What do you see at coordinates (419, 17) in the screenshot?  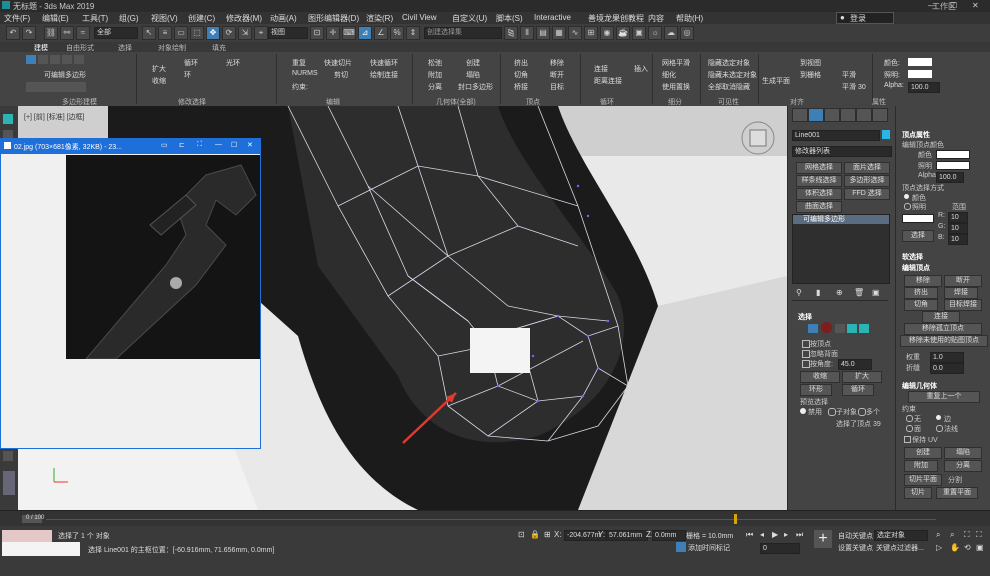 I see `menu-civil-view: Civil View` at bounding box center [419, 17].